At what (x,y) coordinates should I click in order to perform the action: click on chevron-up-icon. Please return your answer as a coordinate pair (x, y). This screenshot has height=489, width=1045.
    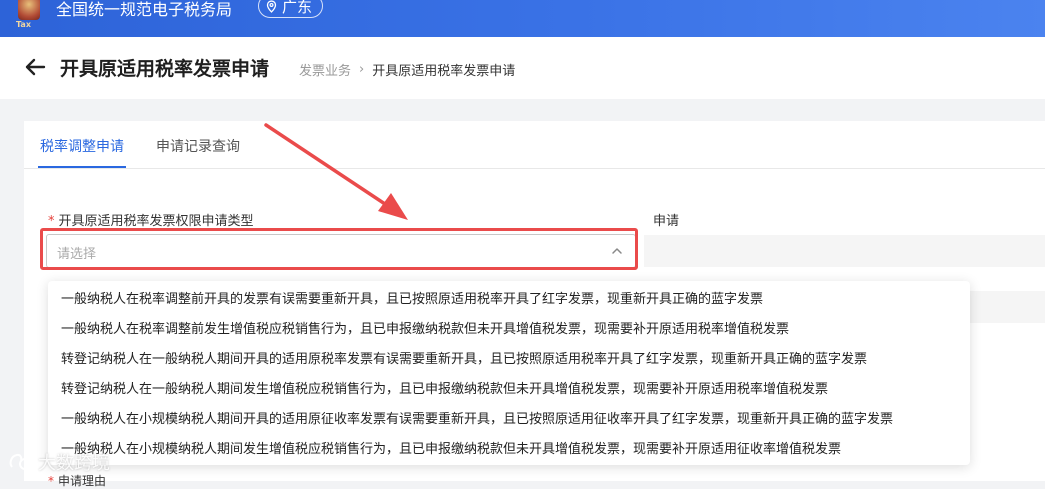
    Looking at the image, I should click on (617, 251).